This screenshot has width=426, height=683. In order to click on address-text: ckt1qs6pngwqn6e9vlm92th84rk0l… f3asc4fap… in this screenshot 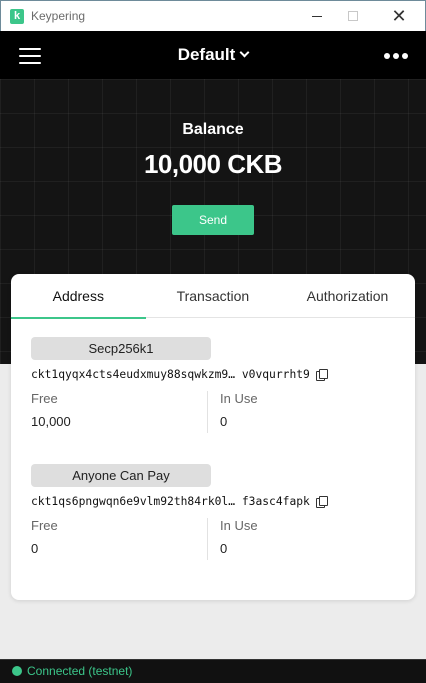, I will do `click(170, 501)`.